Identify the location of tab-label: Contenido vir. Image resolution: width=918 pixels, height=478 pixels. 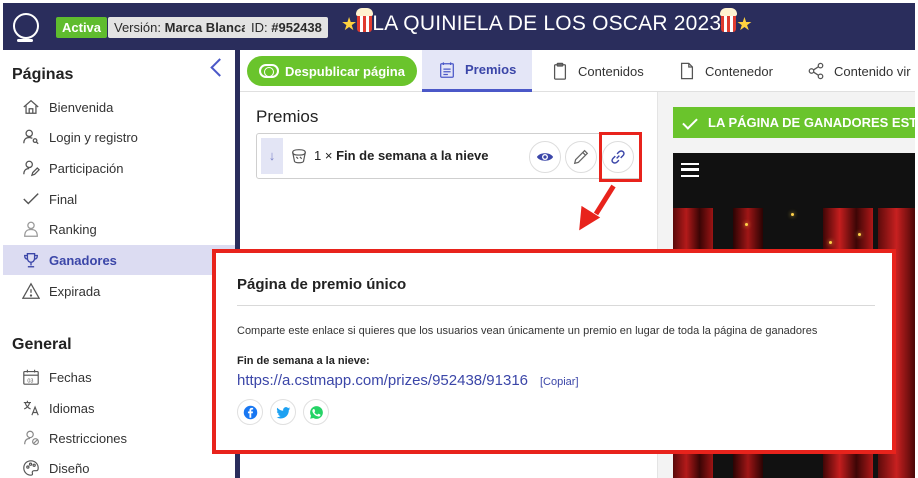
(872, 71).